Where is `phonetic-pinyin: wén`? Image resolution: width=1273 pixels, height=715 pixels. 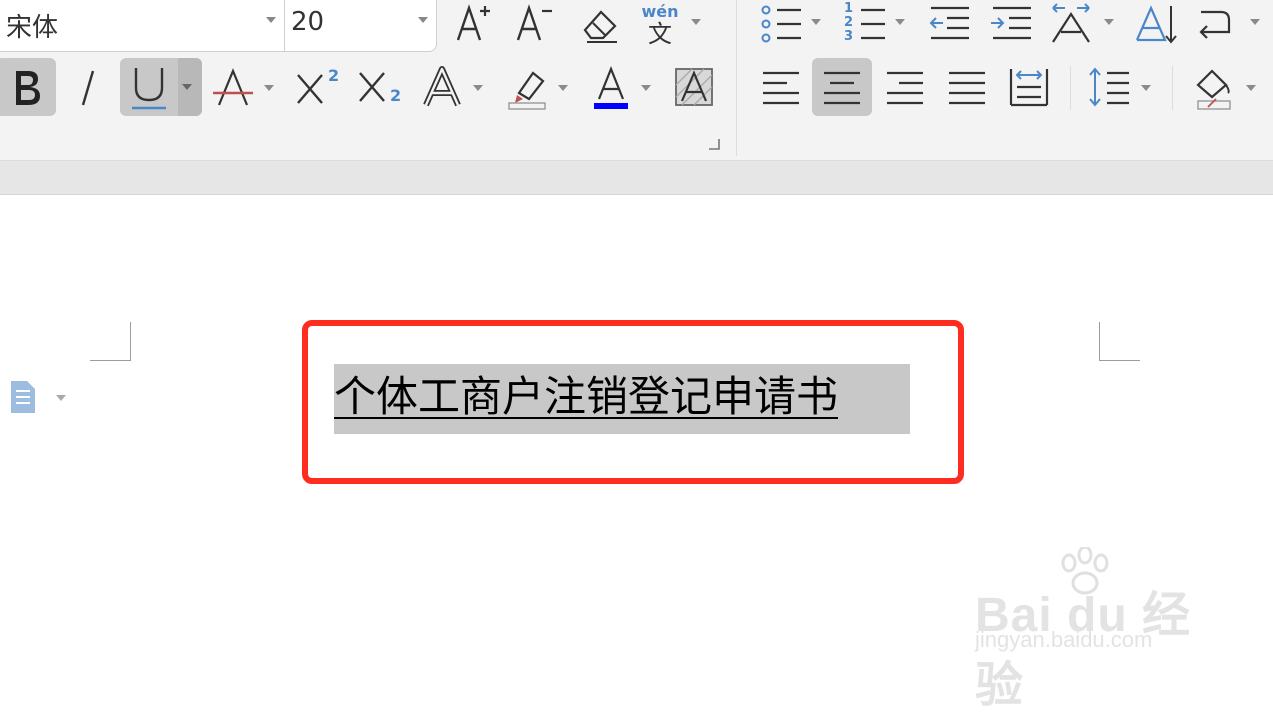
phonetic-pinyin: wén is located at coordinates (660, 11).